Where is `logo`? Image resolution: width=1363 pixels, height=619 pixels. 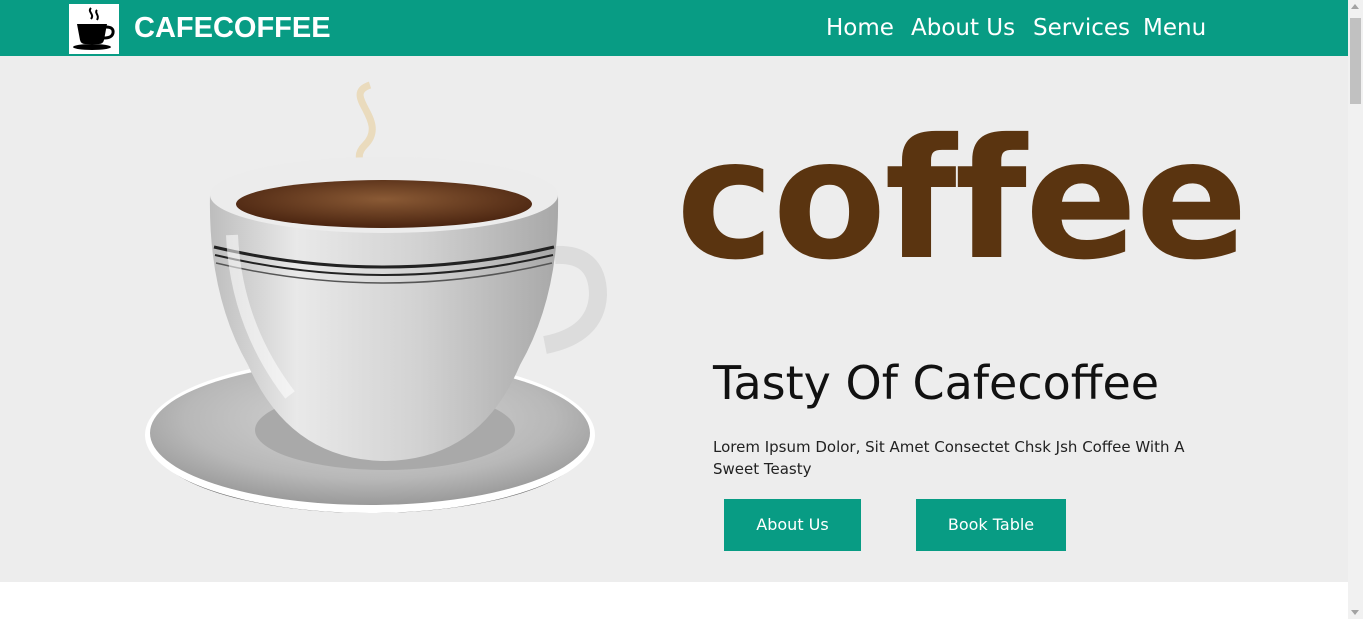
logo is located at coordinates (94, 29).